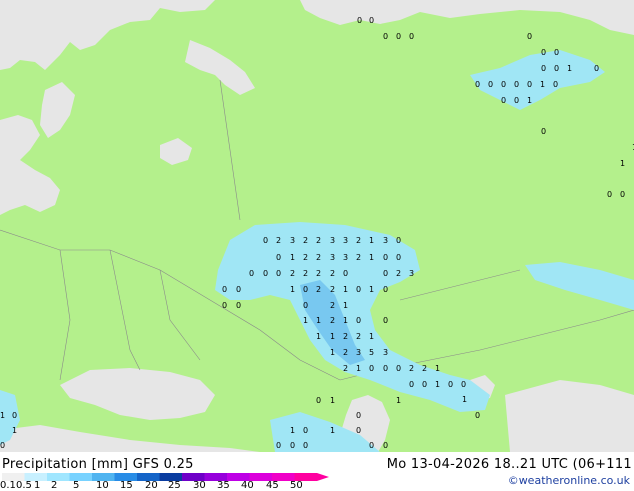  I want to click on scale-label: 0.1, so click(8, 485).